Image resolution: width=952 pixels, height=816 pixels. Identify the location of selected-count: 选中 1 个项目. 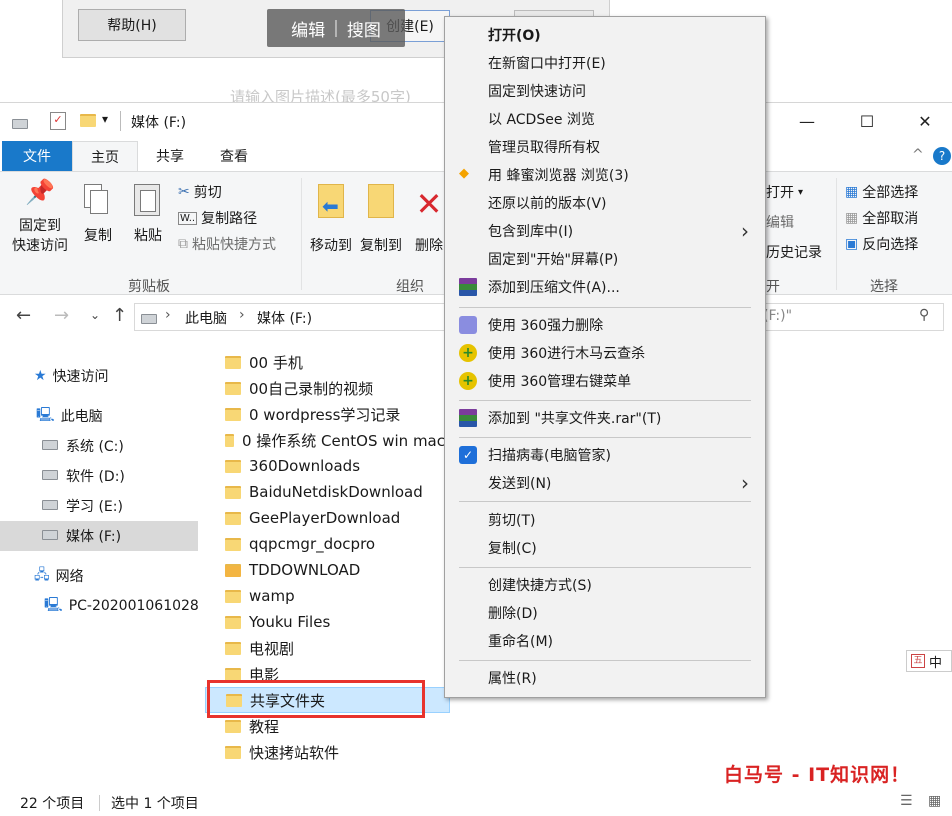
(155, 804).